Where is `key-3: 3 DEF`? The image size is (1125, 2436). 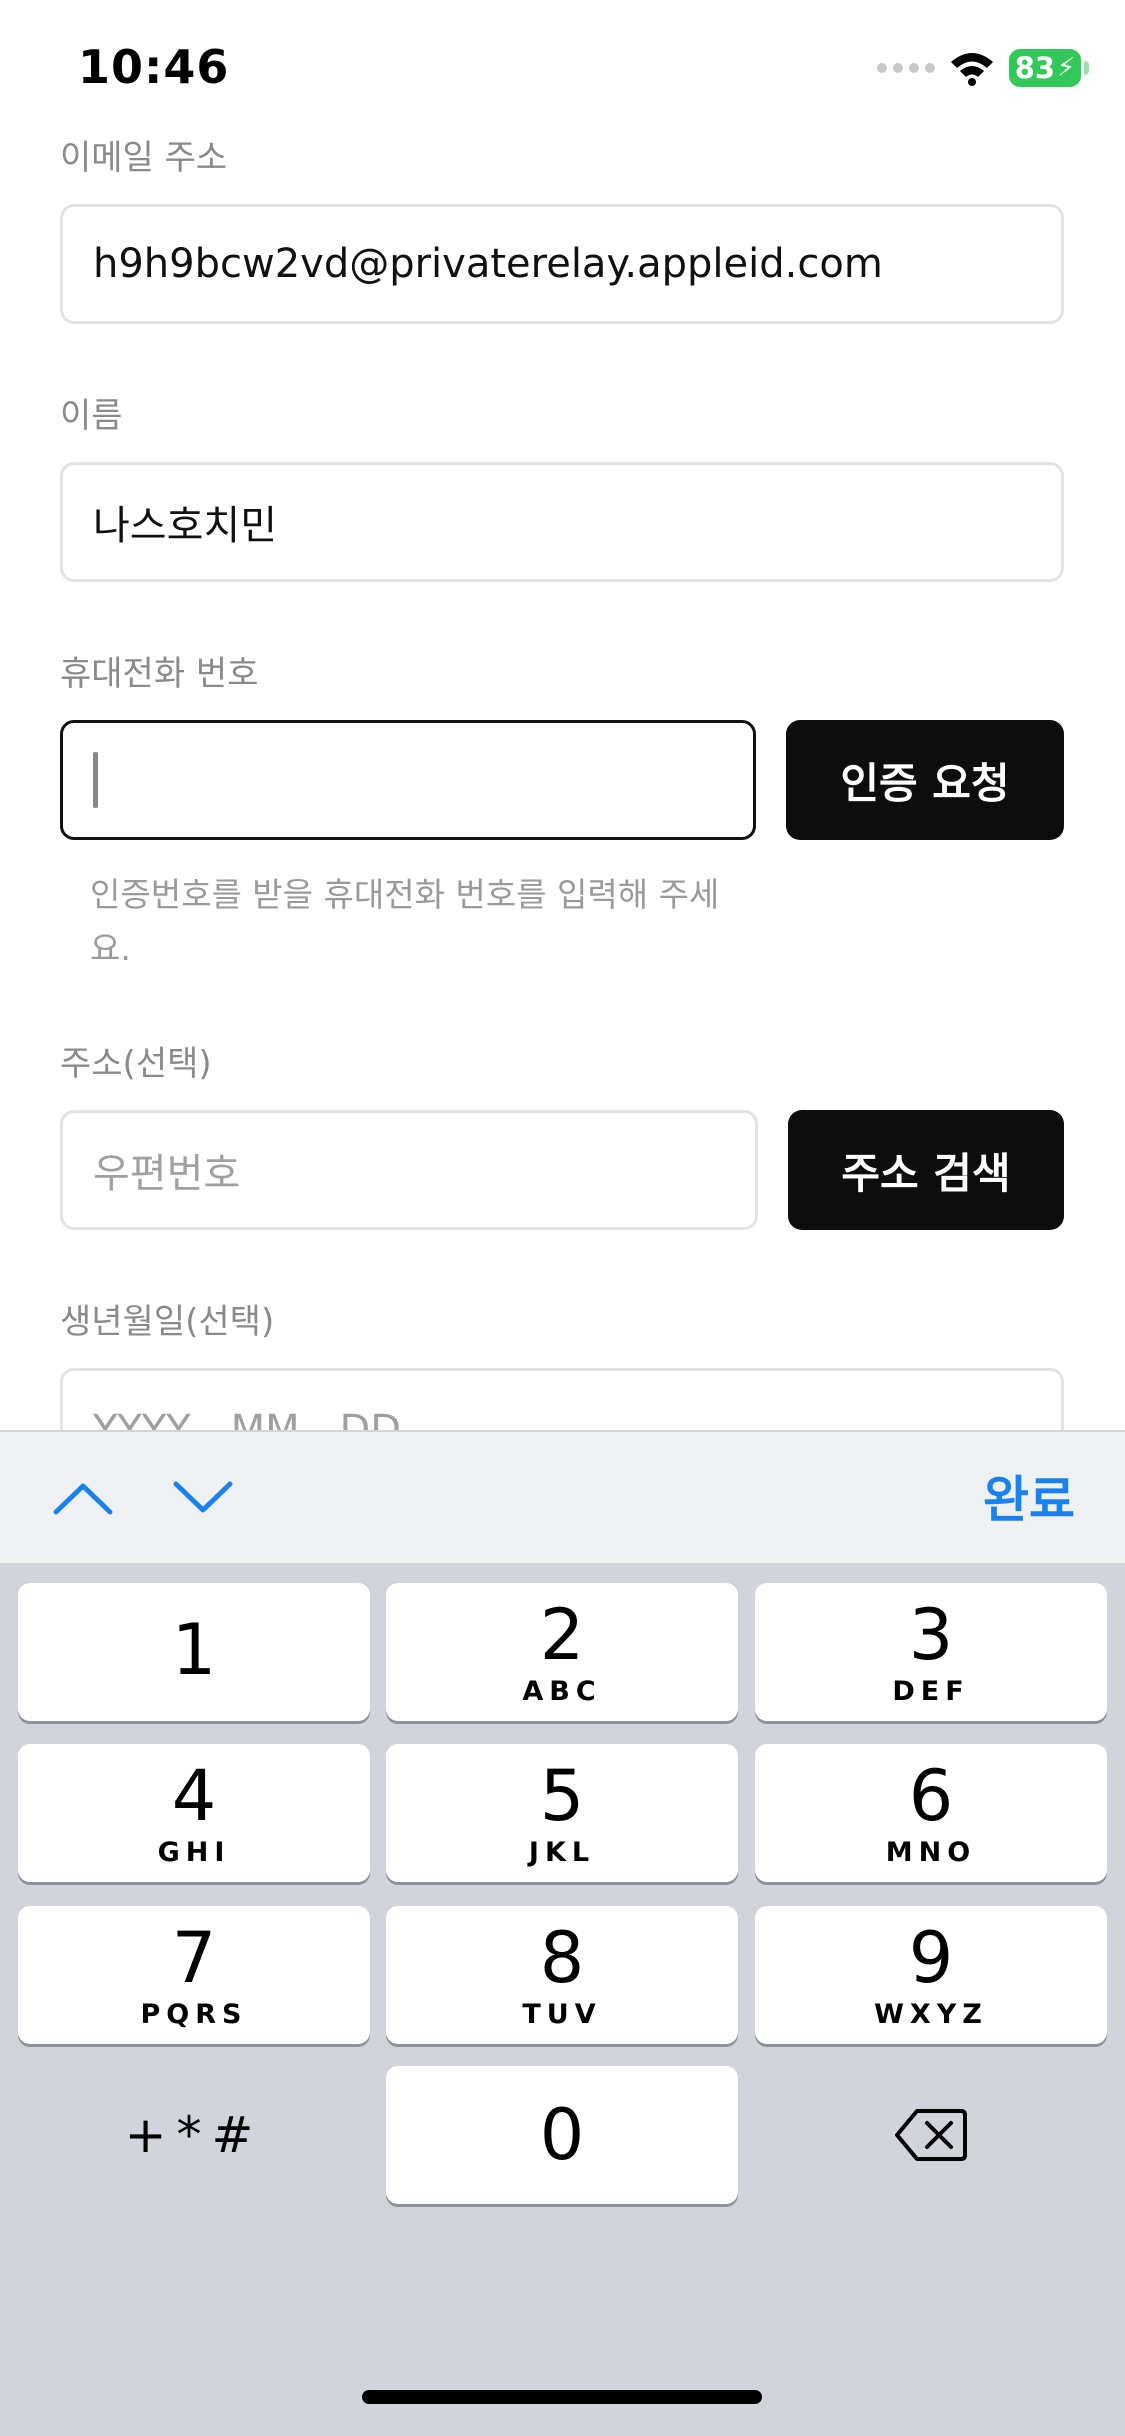
key-3: 3 DEF is located at coordinates (931, 1652).